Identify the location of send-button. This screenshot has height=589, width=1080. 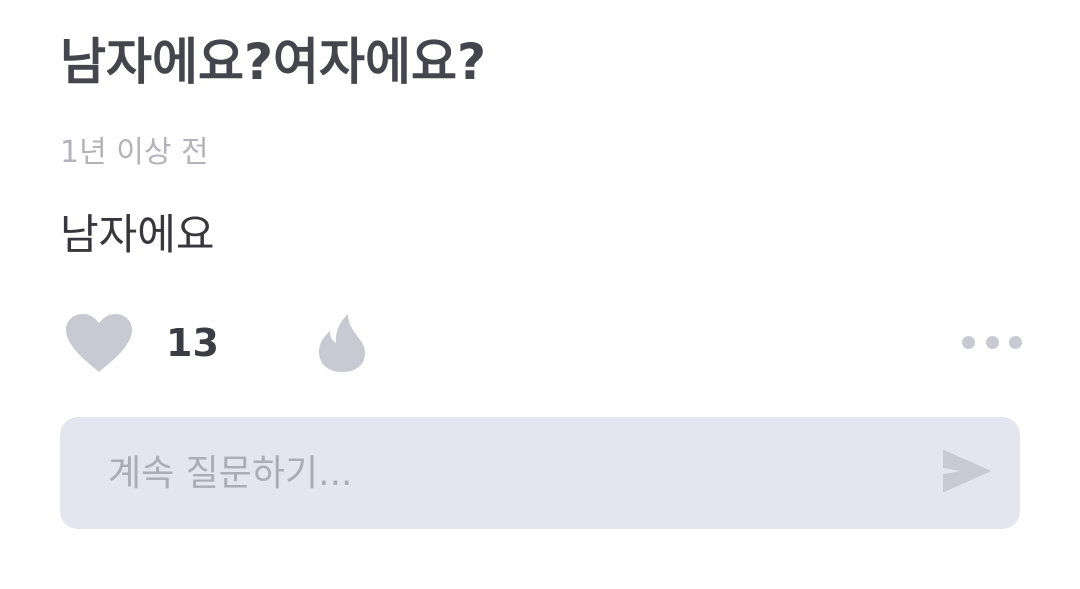
(966, 471).